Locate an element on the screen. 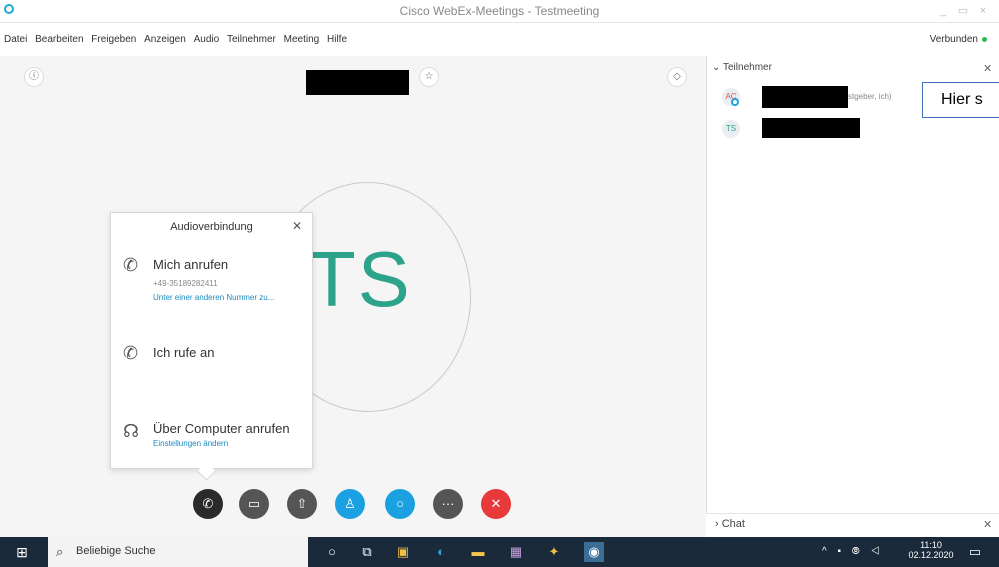 The height and width of the screenshot is (567, 999). popup-close-button: ✕ is located at coordinates (297, 226).